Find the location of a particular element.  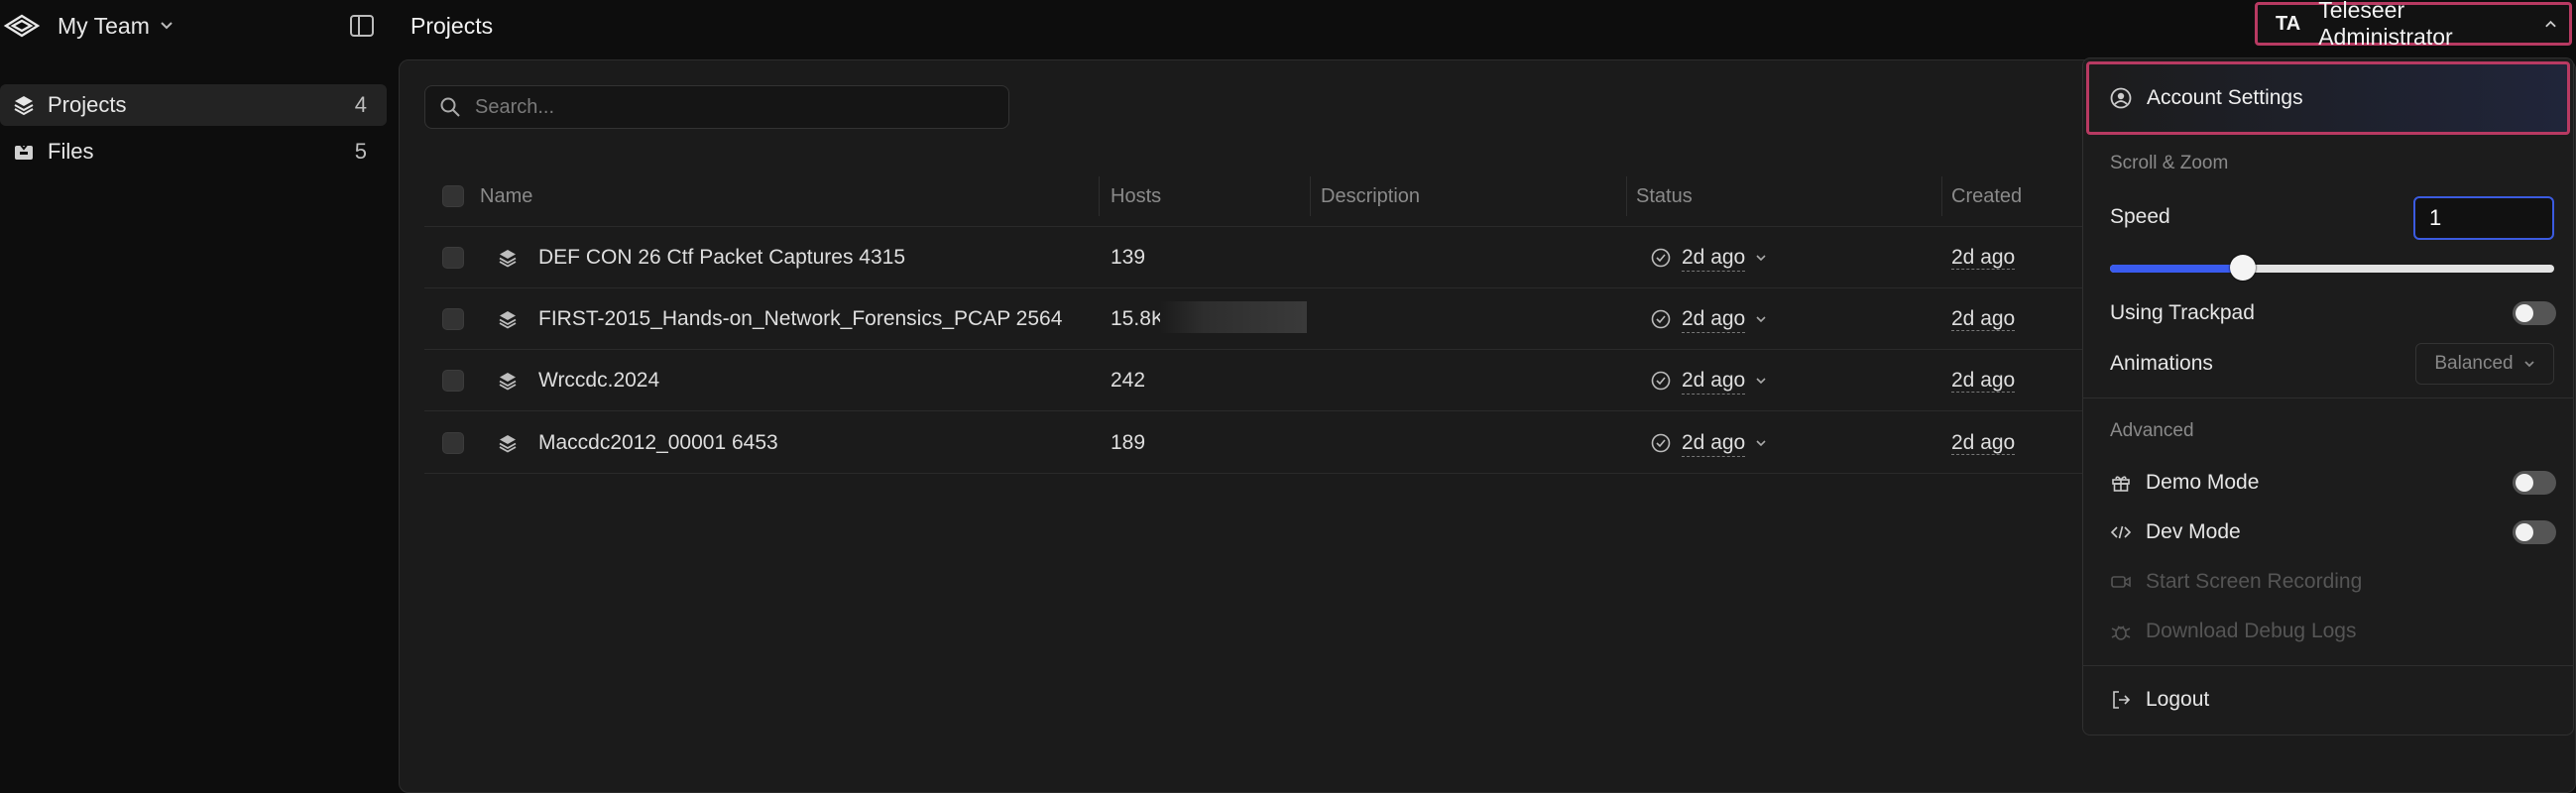

speed-slider-fill is located at coordinates (2177, 269).